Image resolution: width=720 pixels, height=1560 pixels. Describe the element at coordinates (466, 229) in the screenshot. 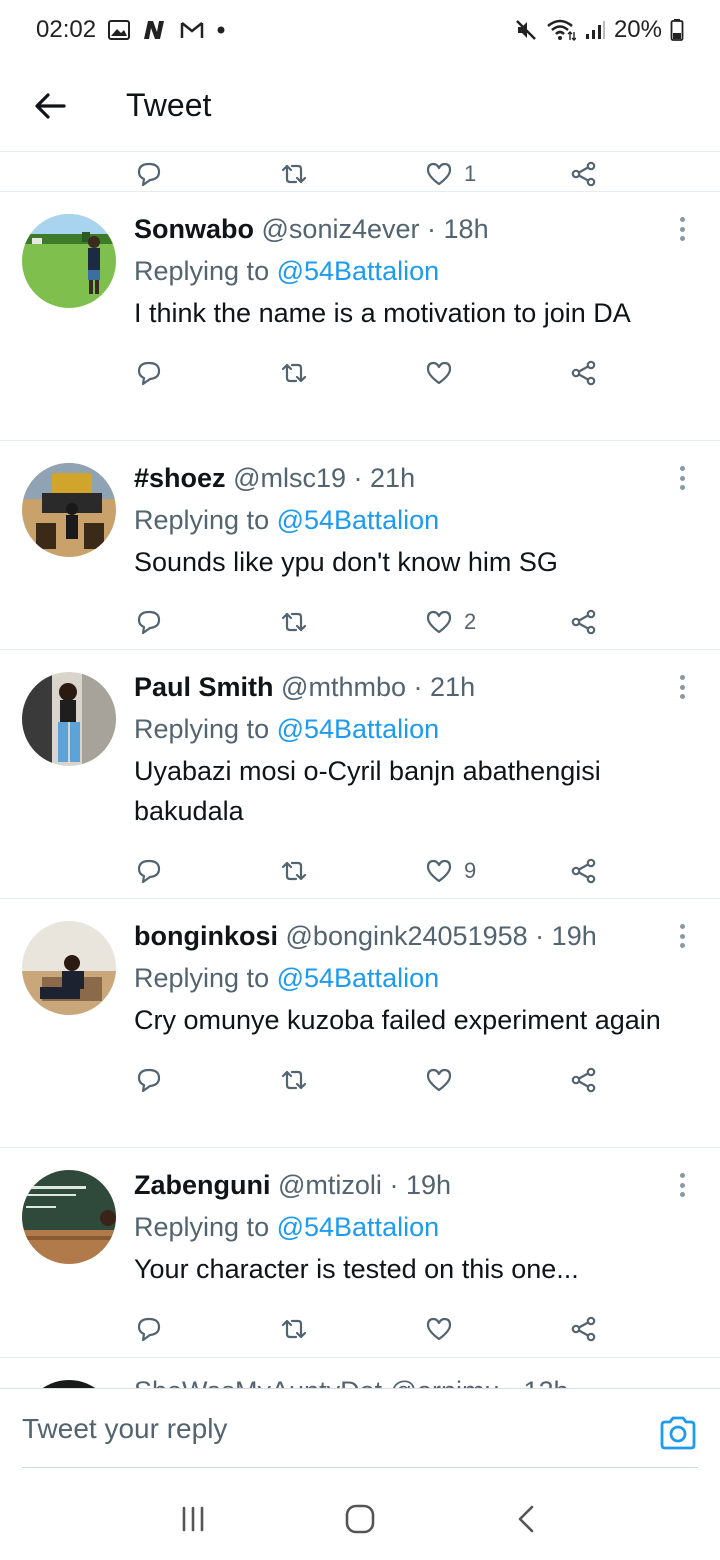

I see `timestamp: 18h` at that location.